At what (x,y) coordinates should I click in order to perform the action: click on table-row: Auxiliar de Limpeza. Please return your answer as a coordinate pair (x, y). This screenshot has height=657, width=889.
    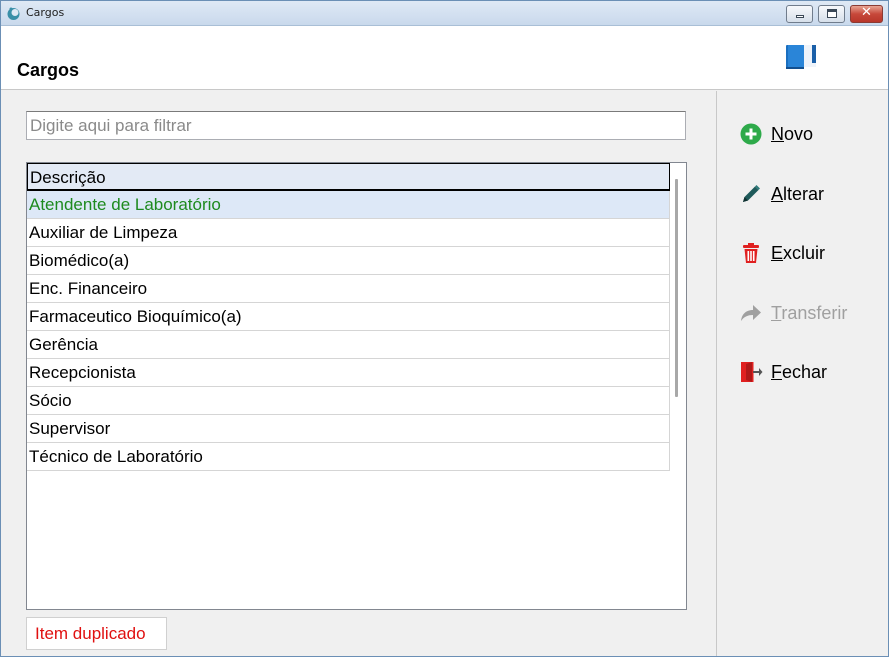
    Looking at the image, I should click on (348, 233).